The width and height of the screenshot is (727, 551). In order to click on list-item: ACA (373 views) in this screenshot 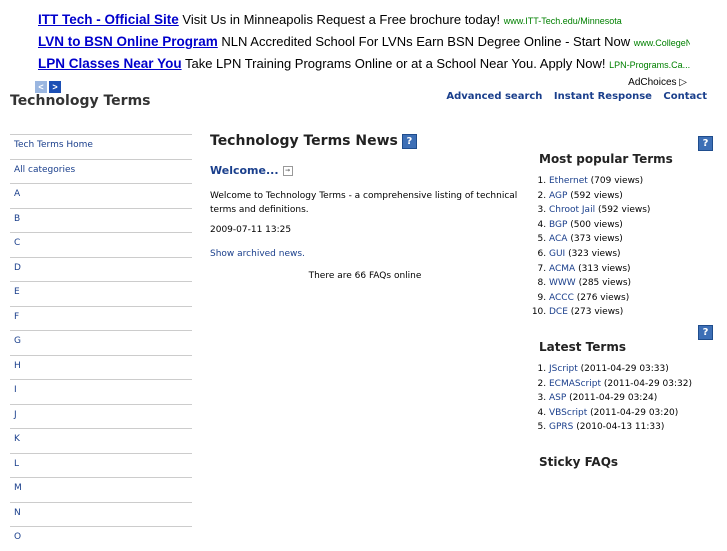, I will do `click(633, 239)`.